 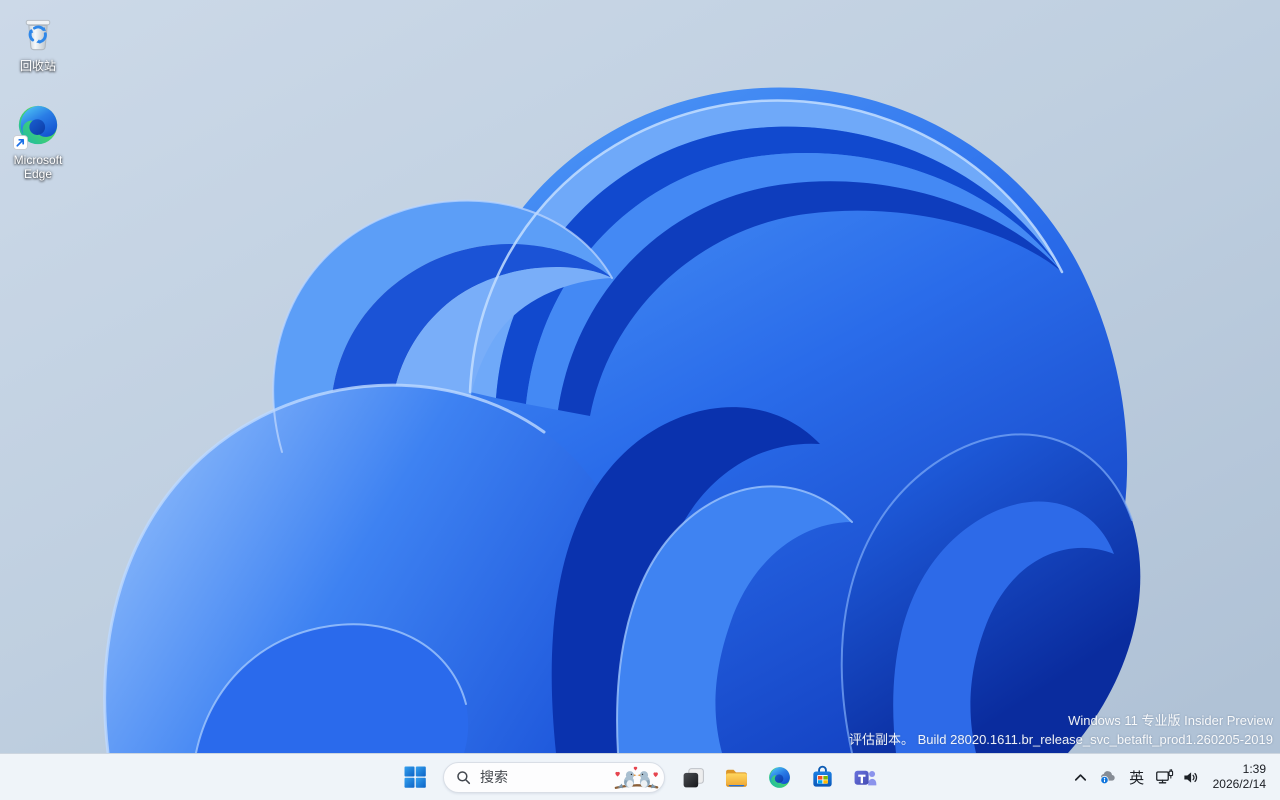 I want to click on desktop-icon-recycle-bin: 回收站, so click(x=38, y=40).